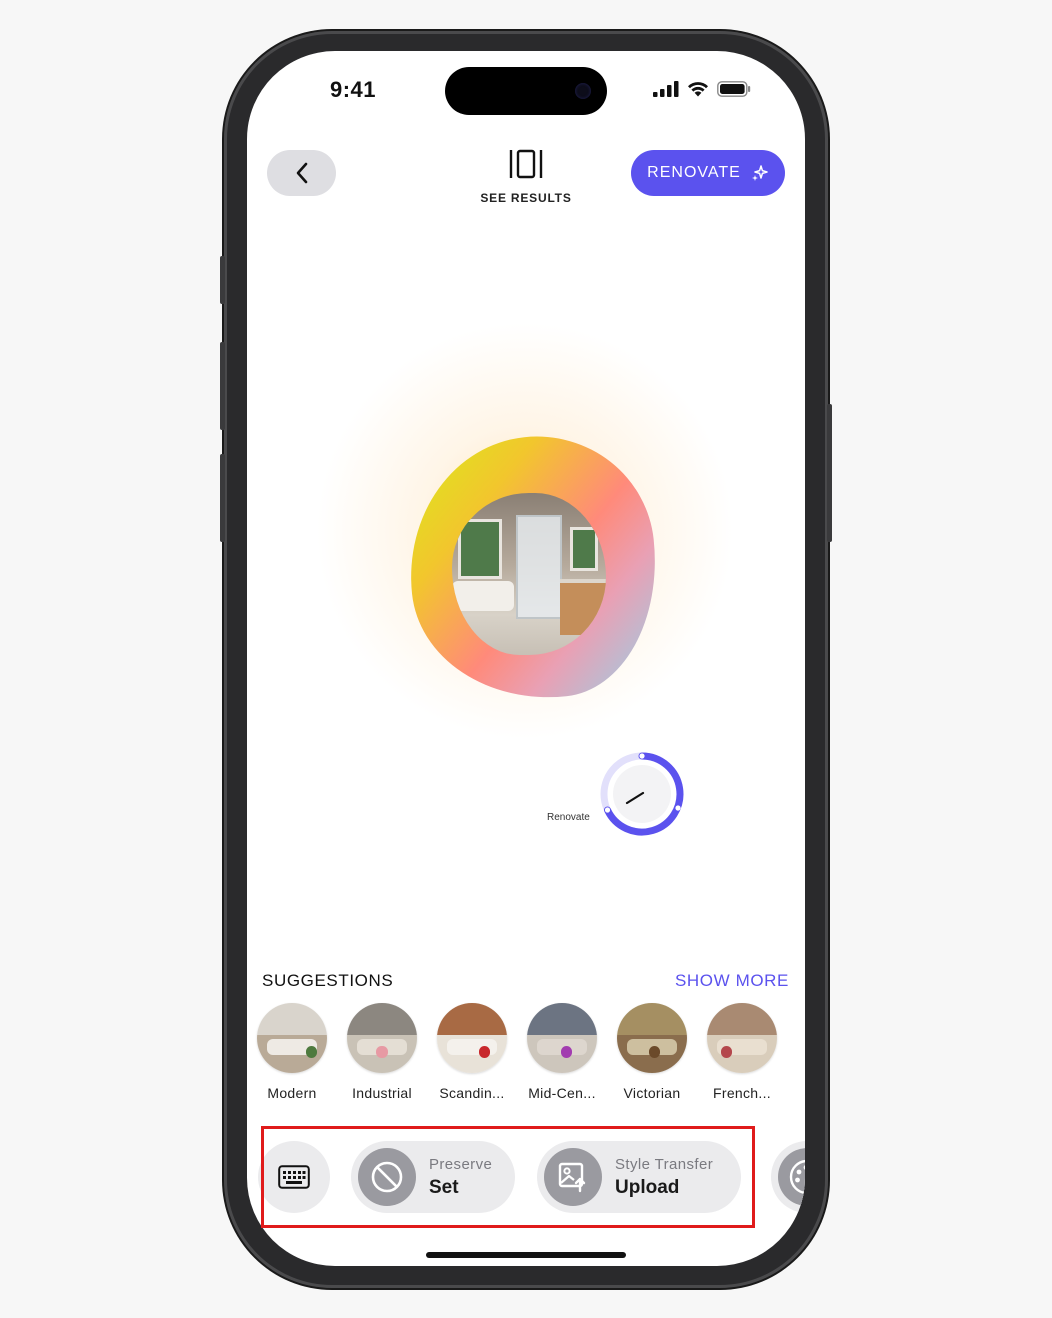 This screenshot has width=1052, height=1318. I want to click on keyboard-button, so click(294, 1177).